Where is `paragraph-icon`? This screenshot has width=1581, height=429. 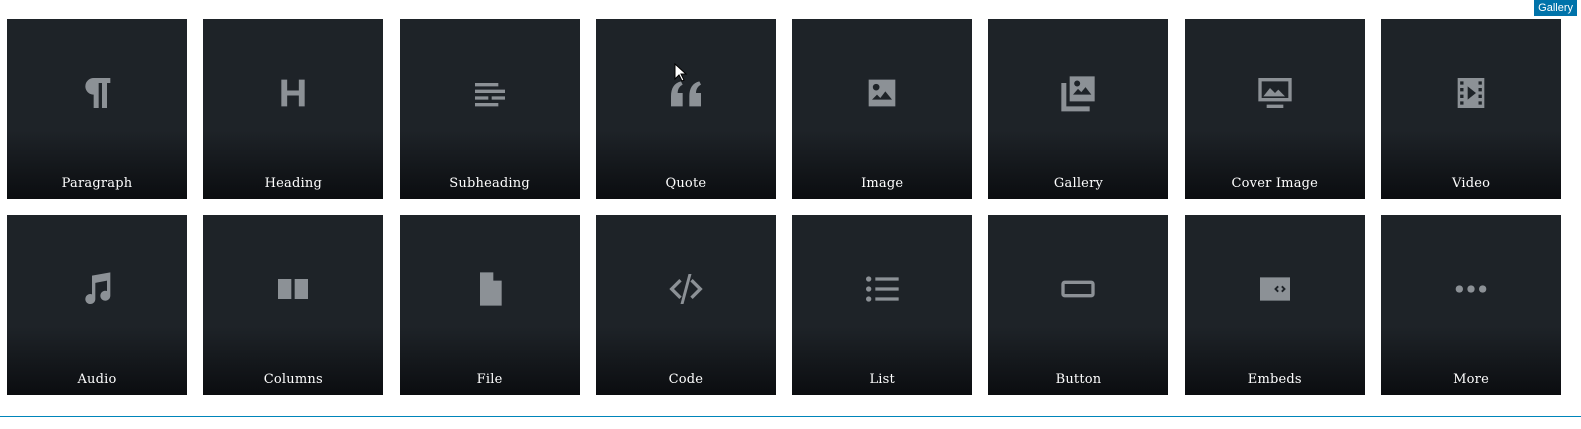
paragraph-icon is located at coordinates (98, 93).